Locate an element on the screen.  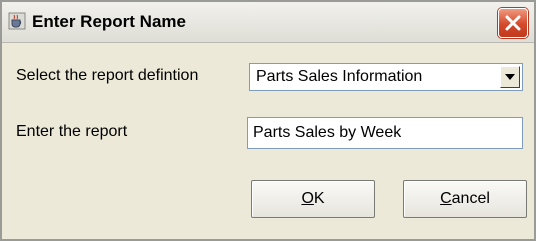
cancel-button: Cancel is located at coordinates (465, 199).